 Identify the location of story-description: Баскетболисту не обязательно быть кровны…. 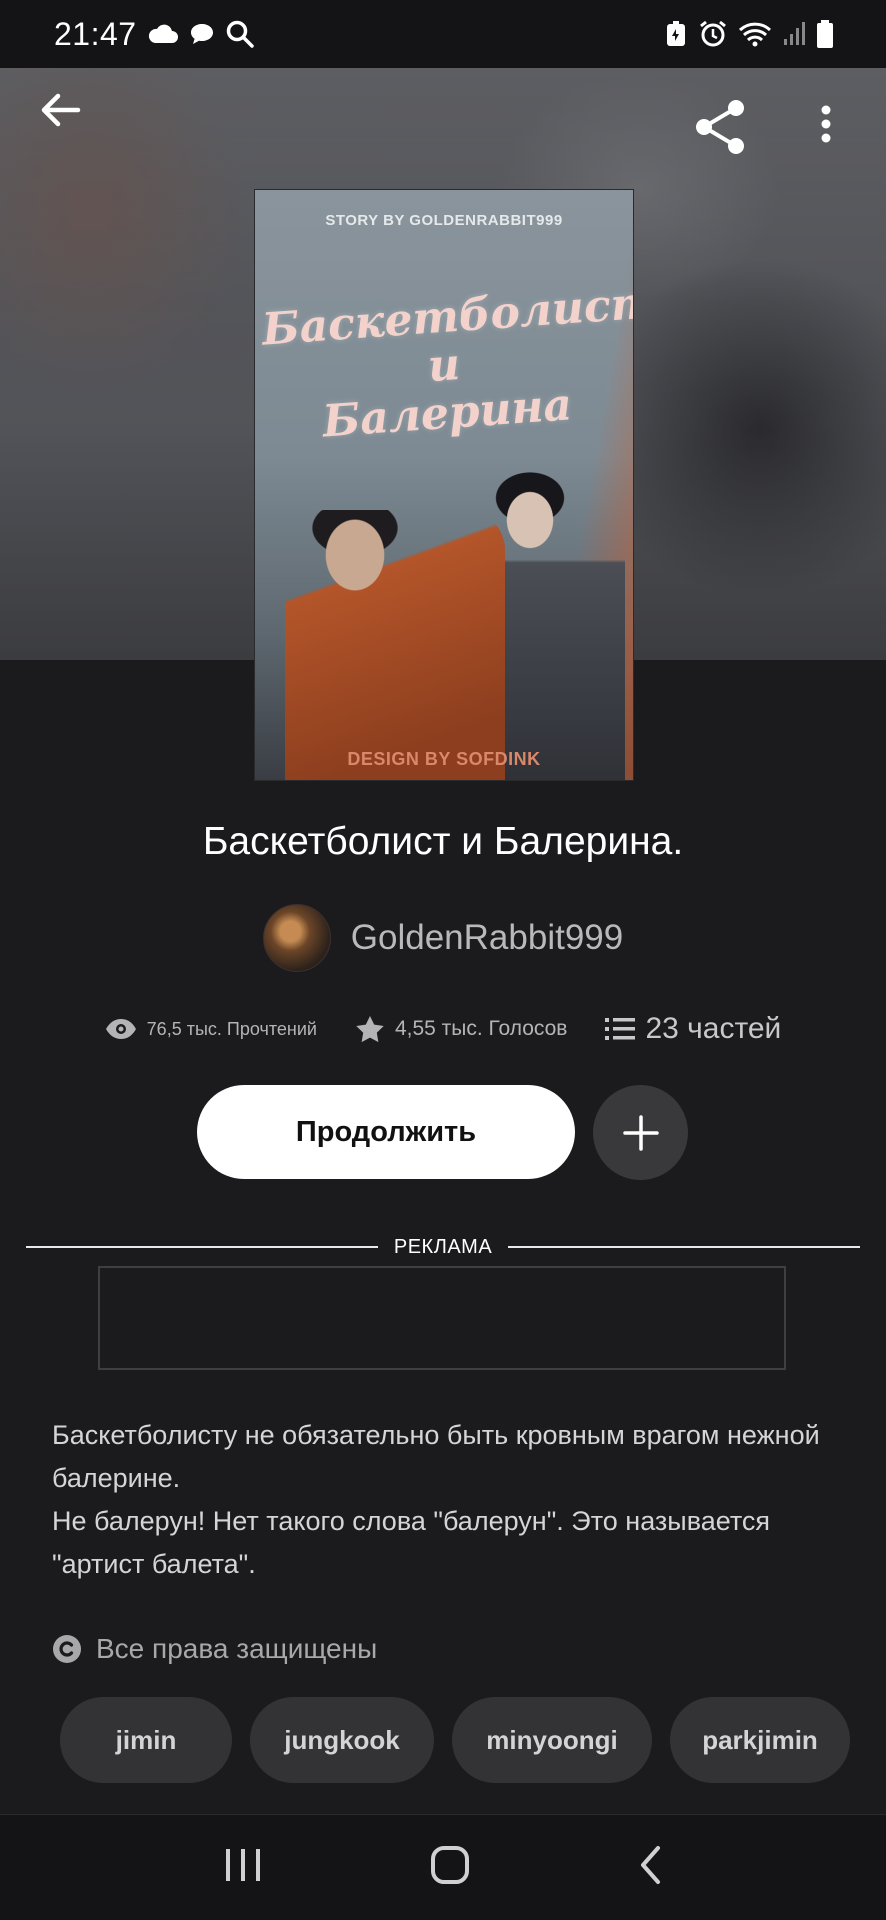
(436, 1499).